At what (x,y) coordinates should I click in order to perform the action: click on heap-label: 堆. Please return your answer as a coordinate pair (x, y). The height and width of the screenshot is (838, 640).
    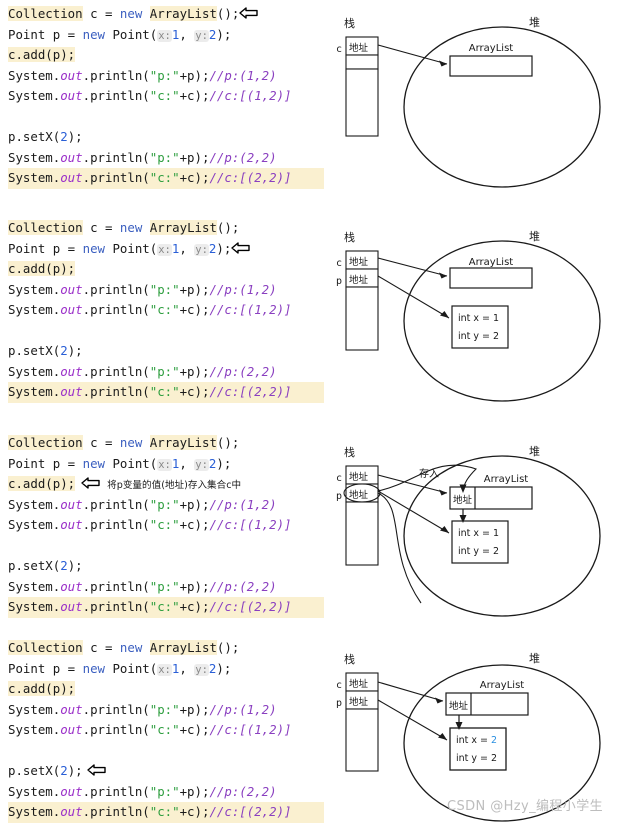
    Looking at the image, I should click on (534, 658).